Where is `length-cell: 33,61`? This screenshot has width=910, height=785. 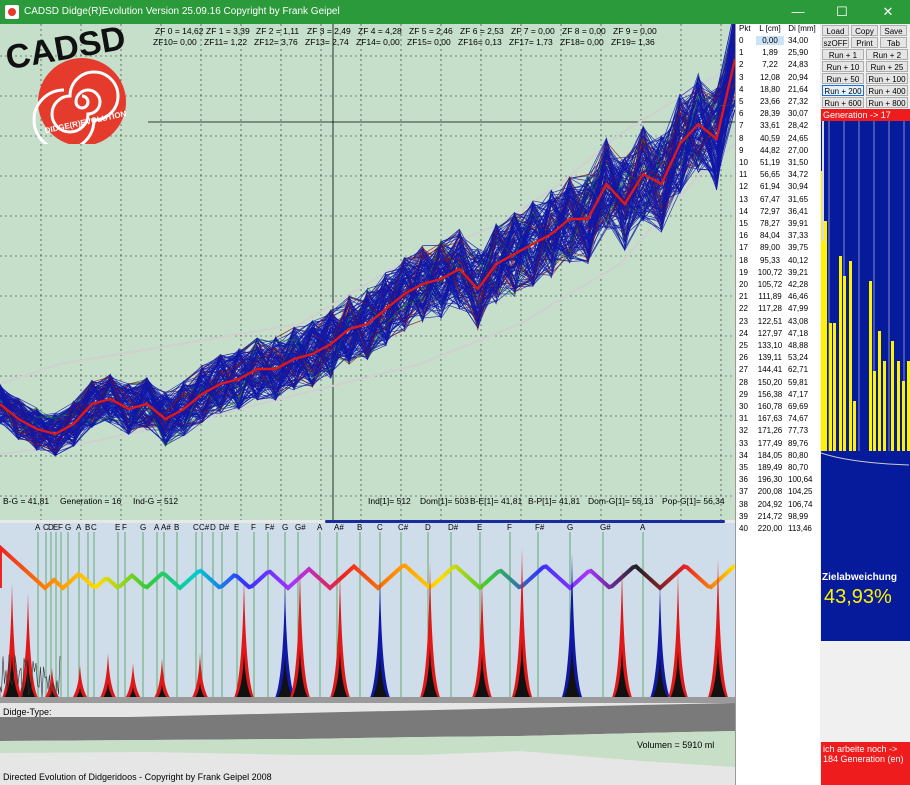 length-cell: 33,61 is located at coordinates (770, 126).